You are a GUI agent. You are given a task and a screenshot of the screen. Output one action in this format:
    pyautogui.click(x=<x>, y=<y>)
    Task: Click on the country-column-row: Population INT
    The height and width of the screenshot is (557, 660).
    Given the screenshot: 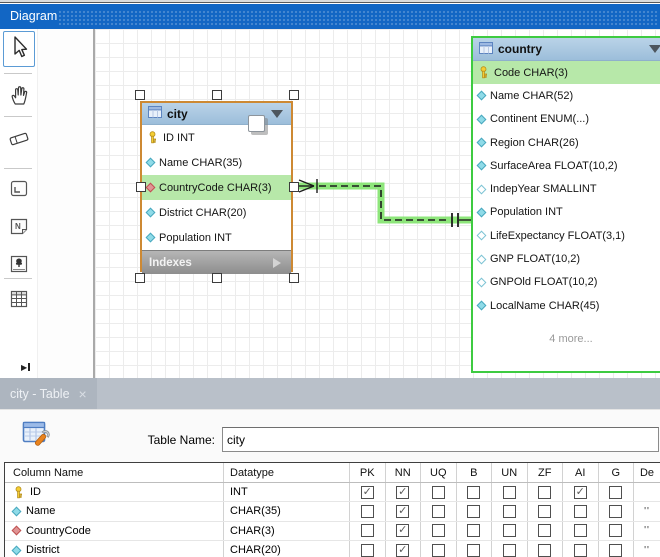 What is the action you would take?
    pyautogui.click(x=566, y=212)
    